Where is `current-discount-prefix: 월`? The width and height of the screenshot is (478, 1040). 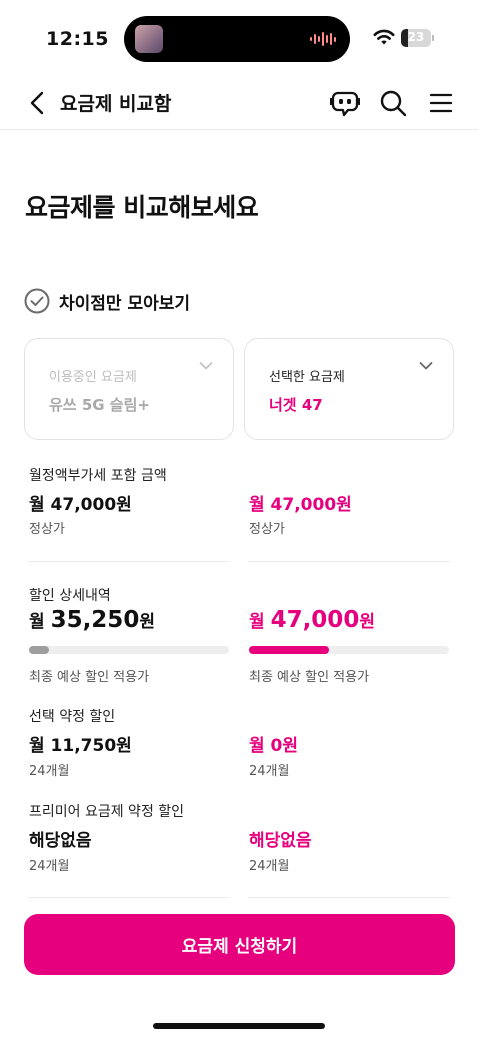
current-discount-prefix: 월 is located at coordinates (37, 622).